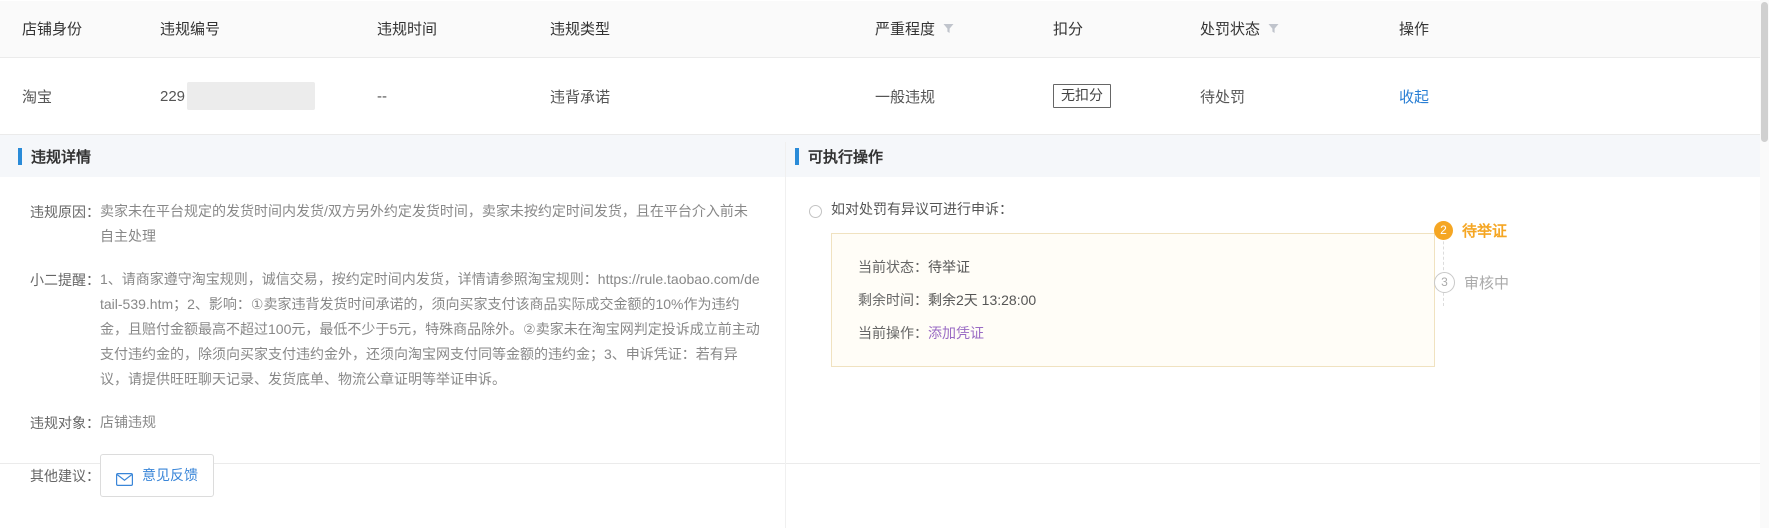  I want to click on cell-action: 收起, so click(1584, 96).